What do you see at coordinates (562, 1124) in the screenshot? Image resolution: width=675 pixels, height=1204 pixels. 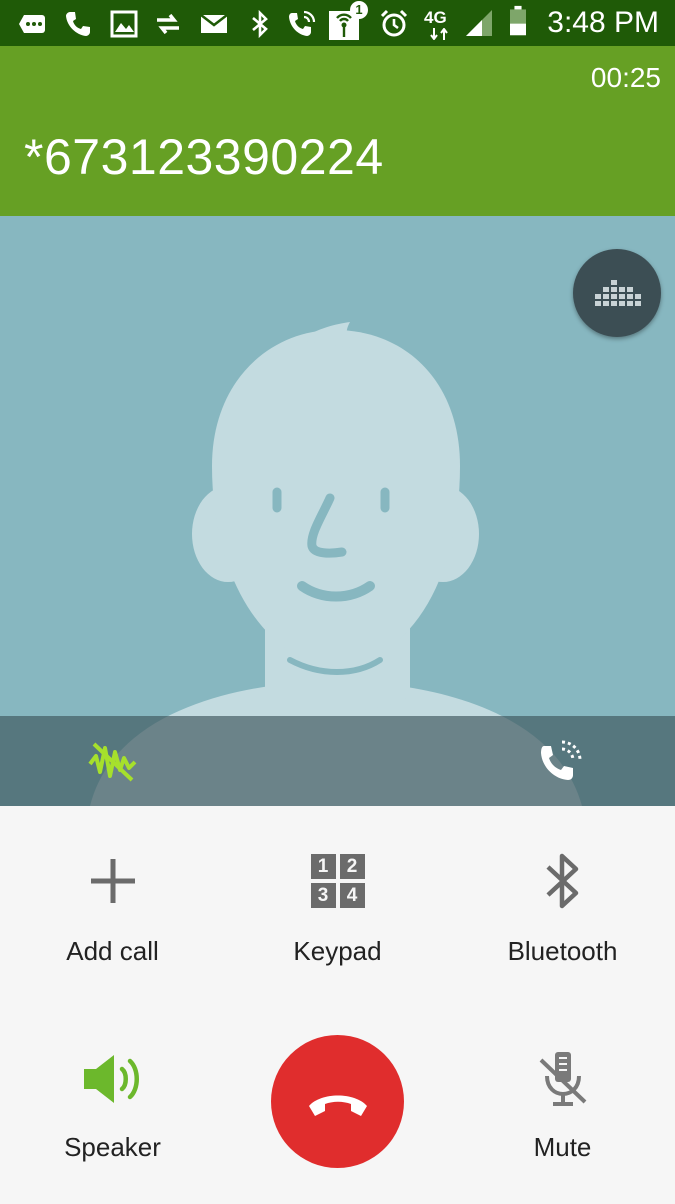 I see `mute-button: Mute` at bounding box center [562, 1124].